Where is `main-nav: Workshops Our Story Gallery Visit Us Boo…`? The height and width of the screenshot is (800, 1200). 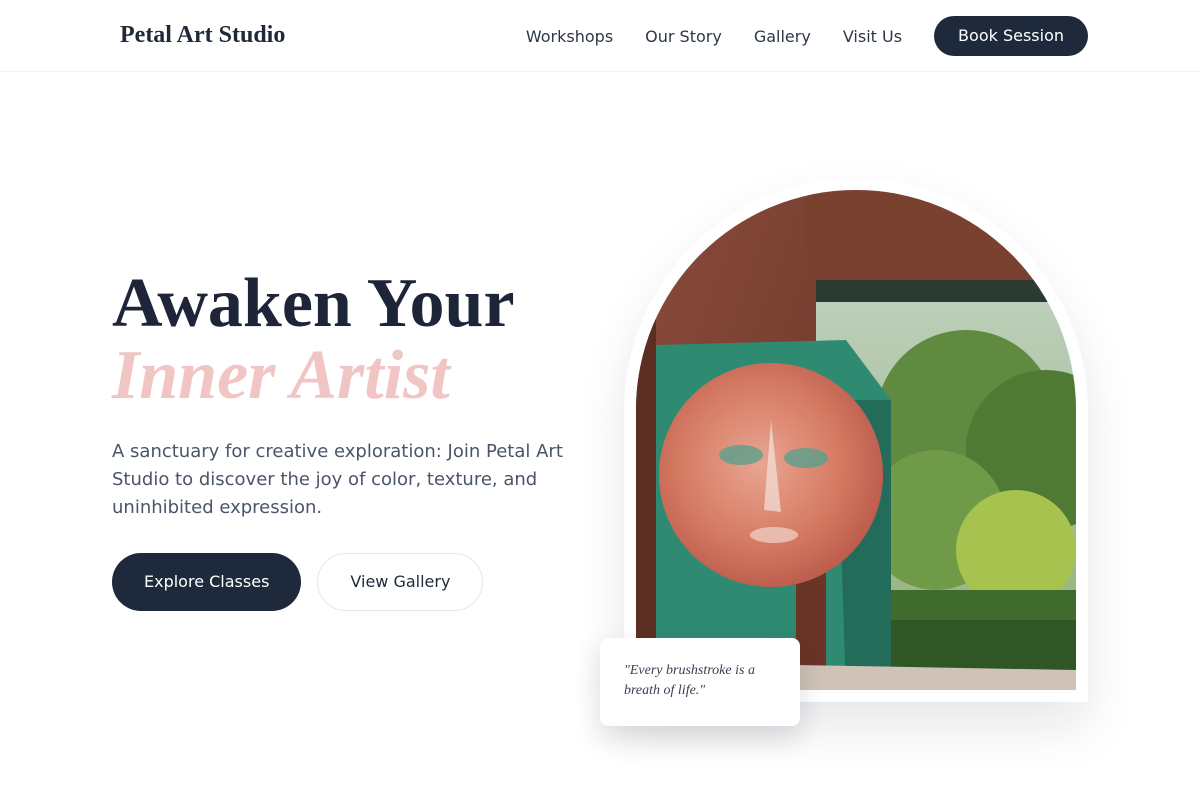 main-nav: Workshops Our Story Gallery Visit Us Boo… is located at coordinates (807, 36).